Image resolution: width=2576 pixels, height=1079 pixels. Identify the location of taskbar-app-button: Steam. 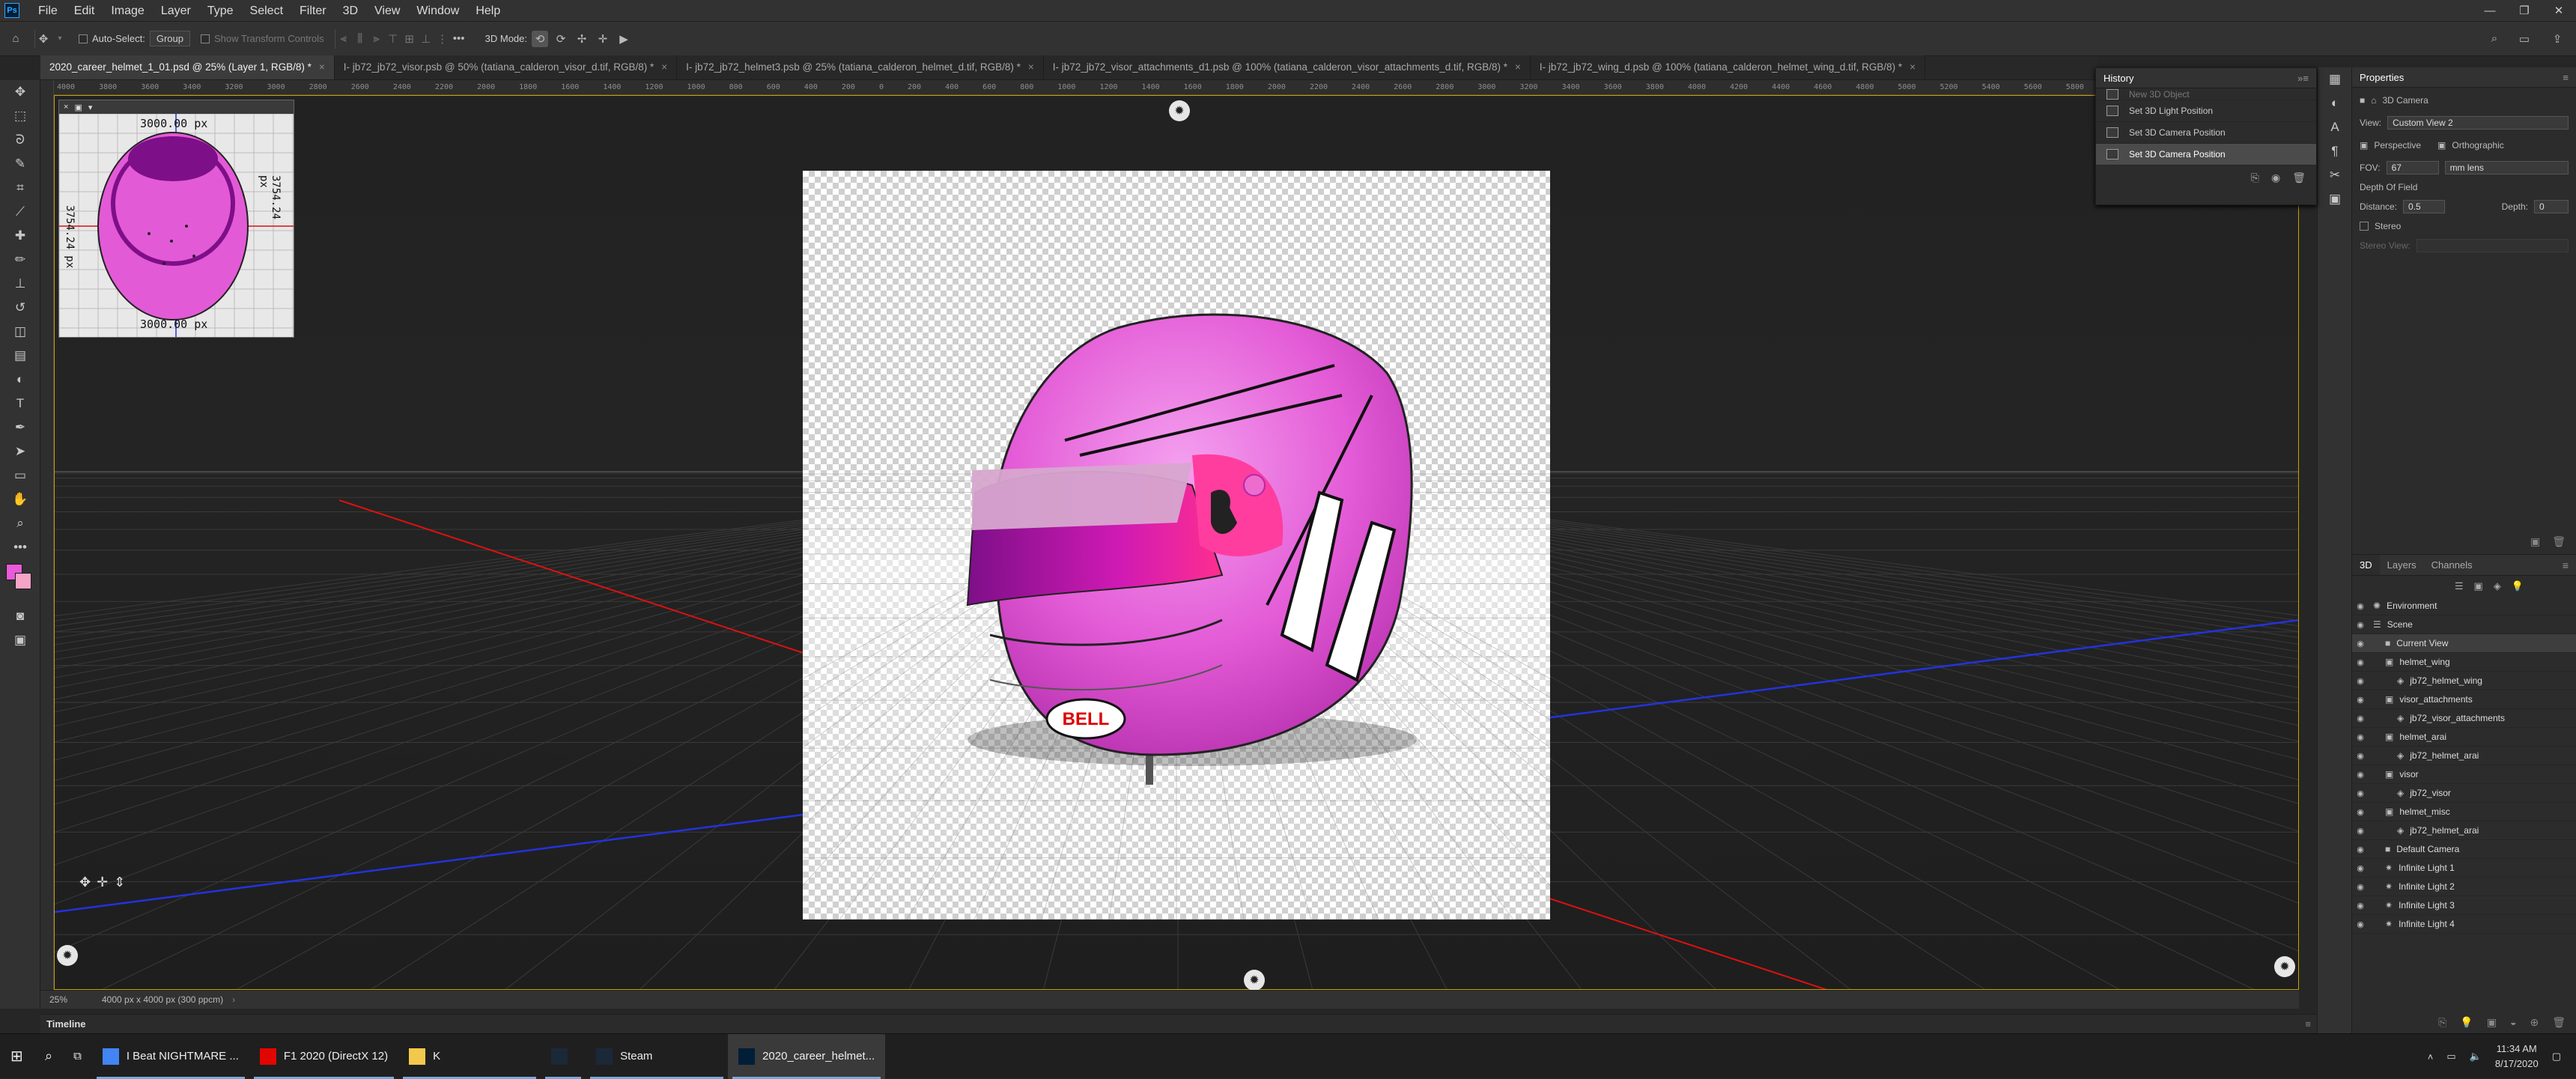
(657, 1056).